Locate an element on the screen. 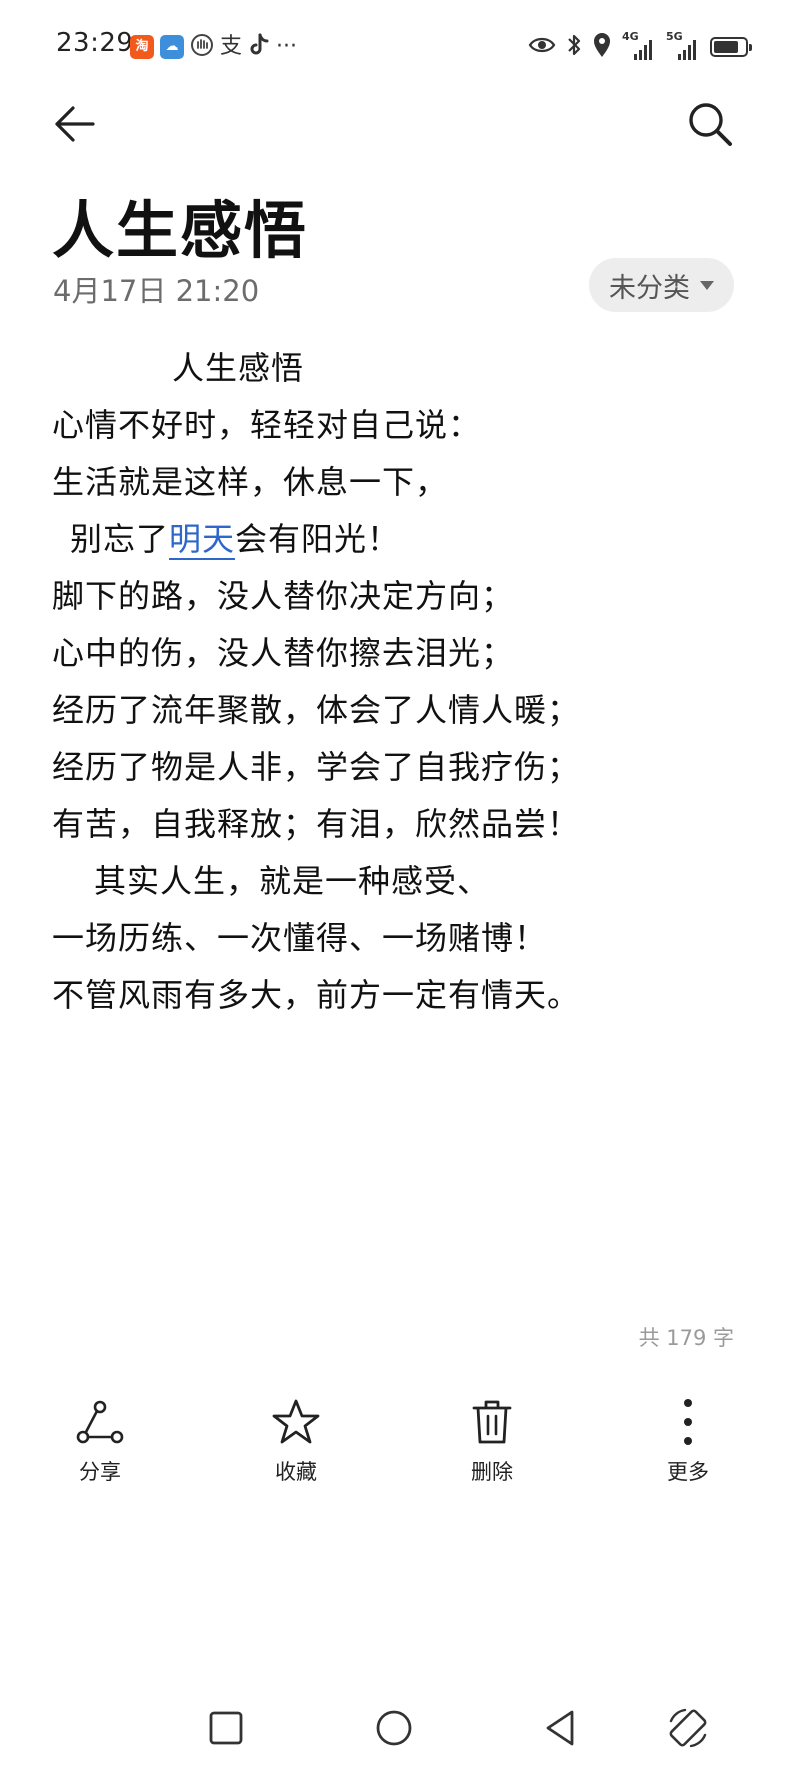 Image resolution: width=800 pixels, height=1769 pixels. arrow-left-icon is located at coordinates (75, 124).